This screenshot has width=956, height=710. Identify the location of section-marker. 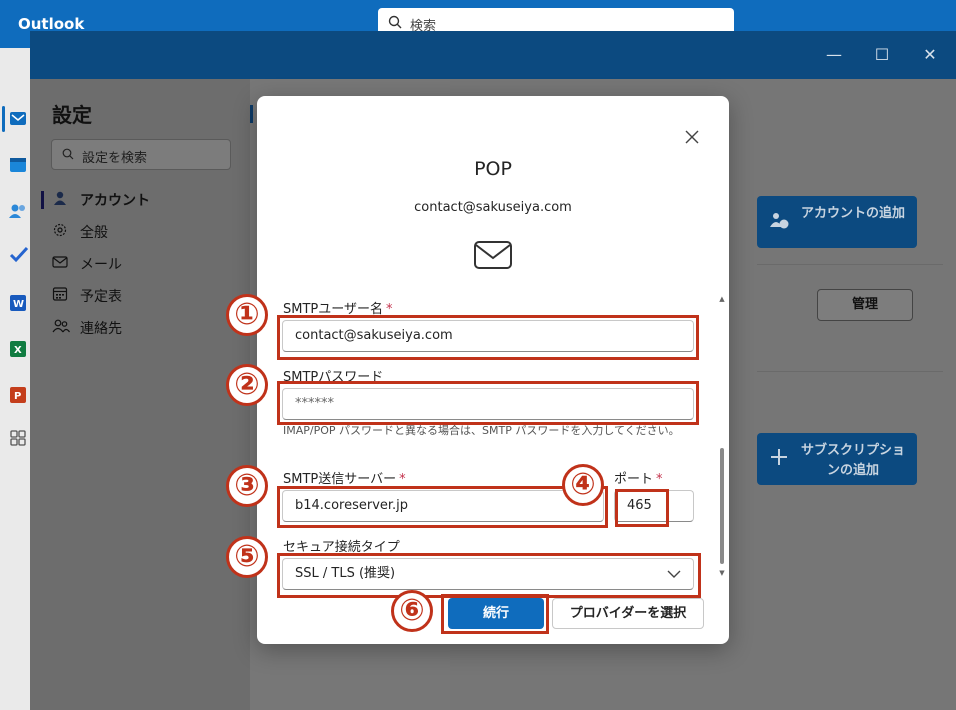
(251, 114).